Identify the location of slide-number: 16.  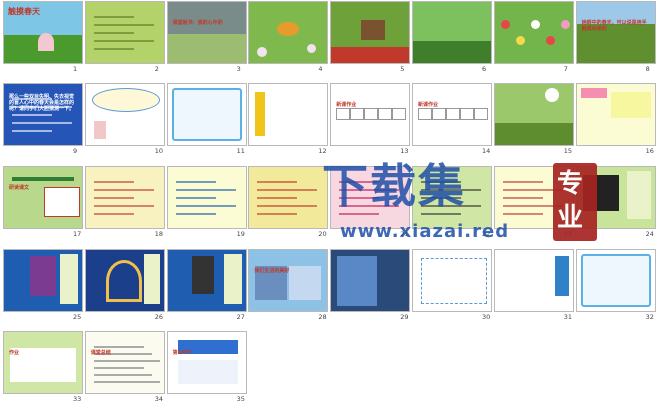
(649, 151).